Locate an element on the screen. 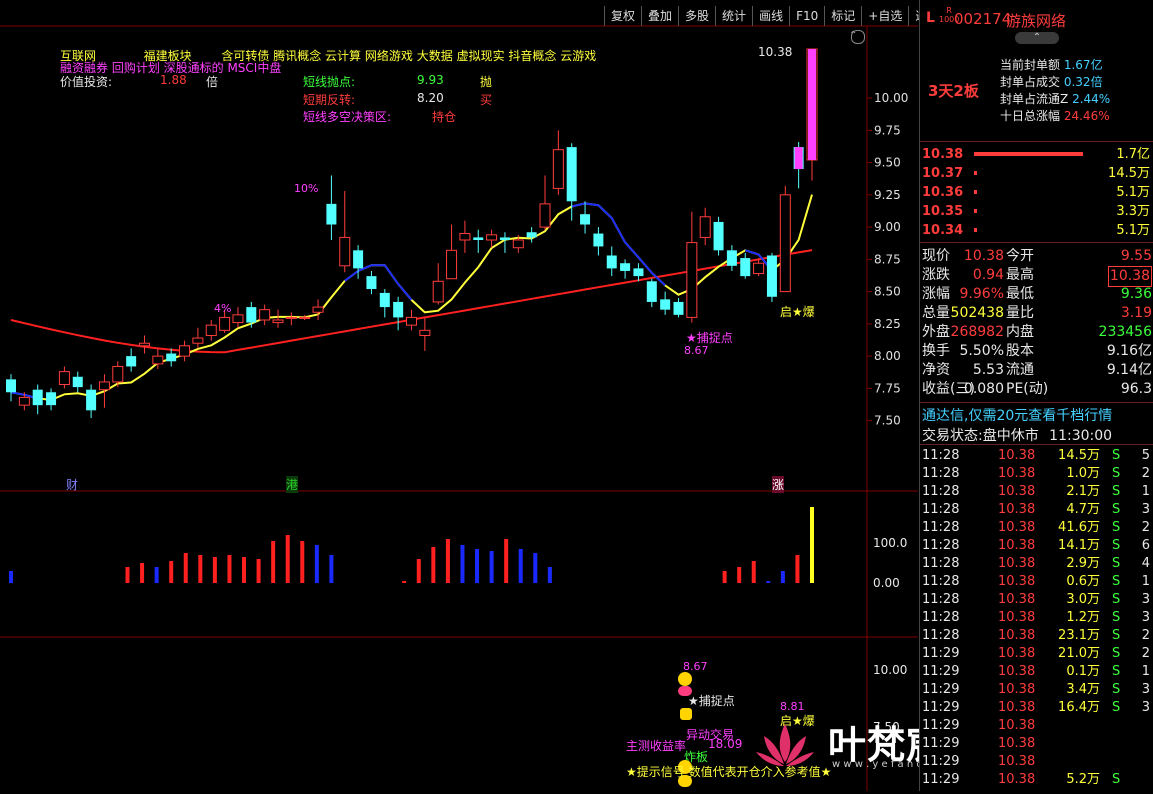  trade-row: 11:29 10.38 0.1万 S 1 is located at coordinates (1036, 672).